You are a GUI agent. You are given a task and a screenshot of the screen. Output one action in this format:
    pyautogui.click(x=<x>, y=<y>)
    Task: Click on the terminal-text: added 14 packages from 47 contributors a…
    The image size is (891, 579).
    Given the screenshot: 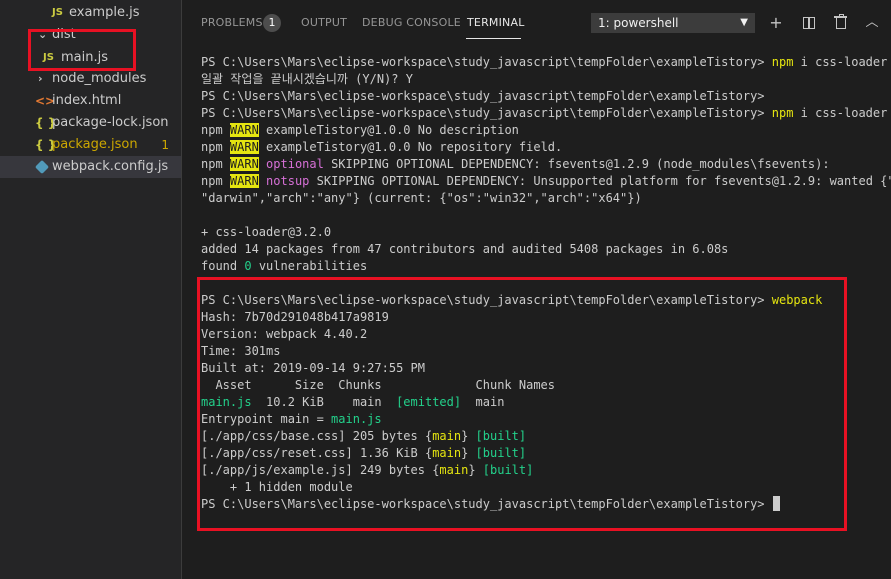 What is the action you would take?
    pyautogui.click(x=465, y=249)
    